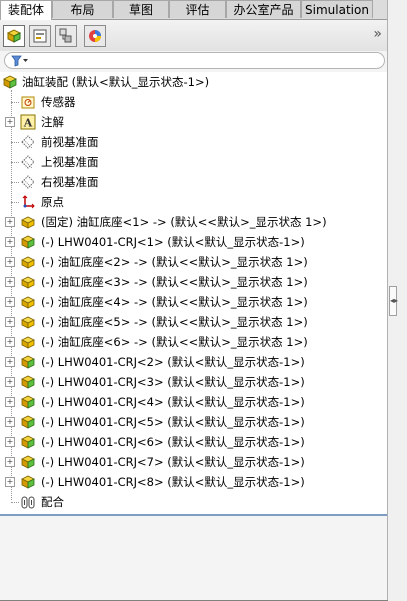  Describe the element at coordinates (70, 162) in the screenshot. I see `tree-item-label: 上视基准面` at that location.